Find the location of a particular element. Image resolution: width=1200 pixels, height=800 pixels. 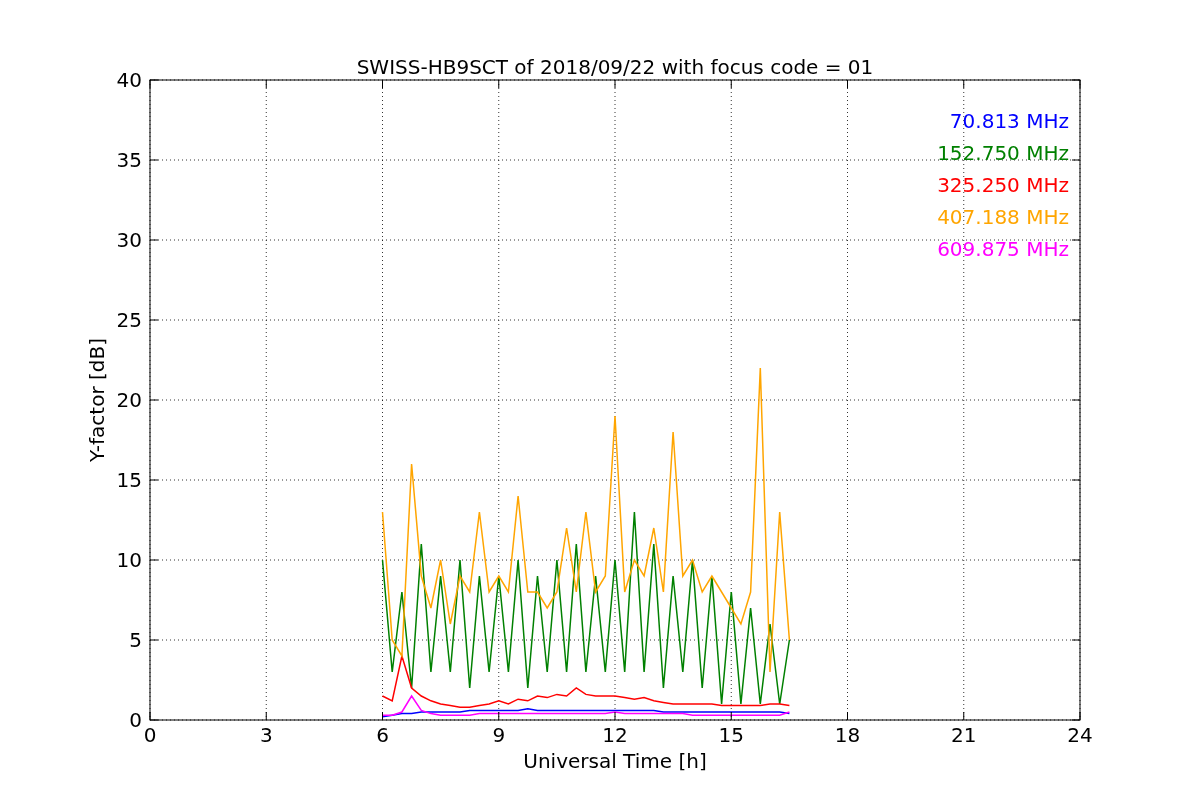

y-tick-label: 30 is located at coordinates (129, 240).